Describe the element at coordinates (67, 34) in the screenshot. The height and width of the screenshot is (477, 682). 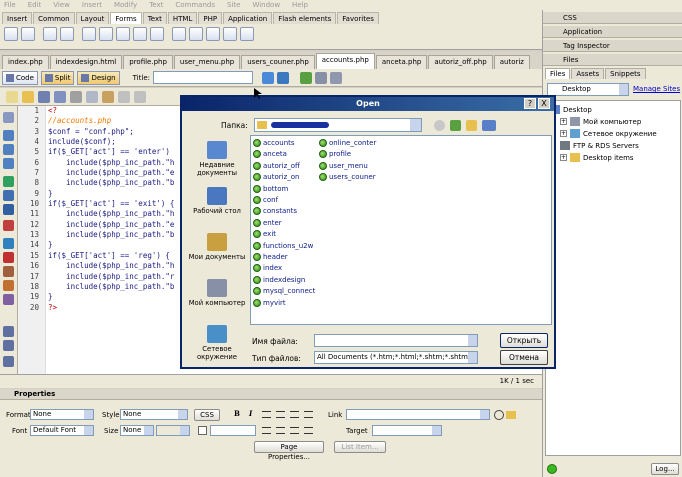
I see `textarea-icon` at that location.